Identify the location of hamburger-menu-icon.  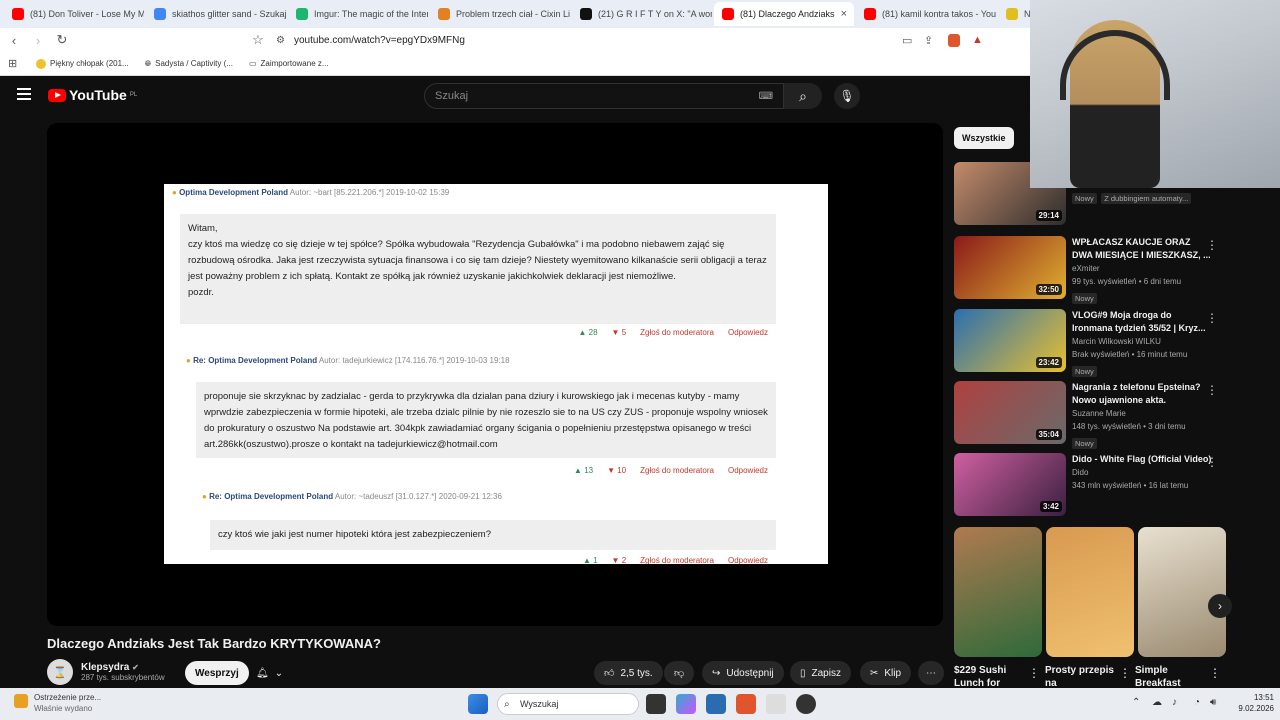
(24, 94).